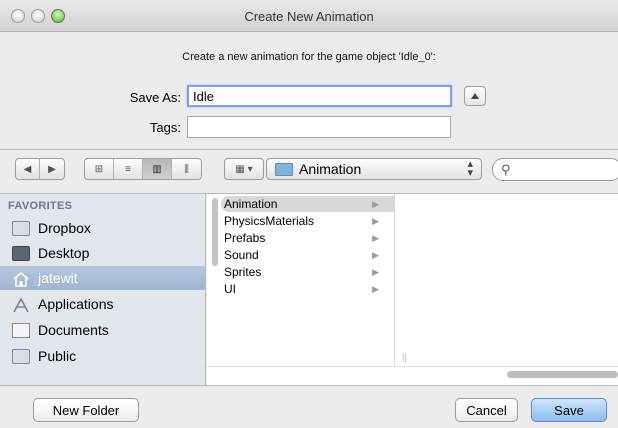 Image resolution: width=618 pixels, height=428 pixels. Describe the element at coordinates (245, 238) in the screenshot. I see `list-item-label: Prefabs` at that location.